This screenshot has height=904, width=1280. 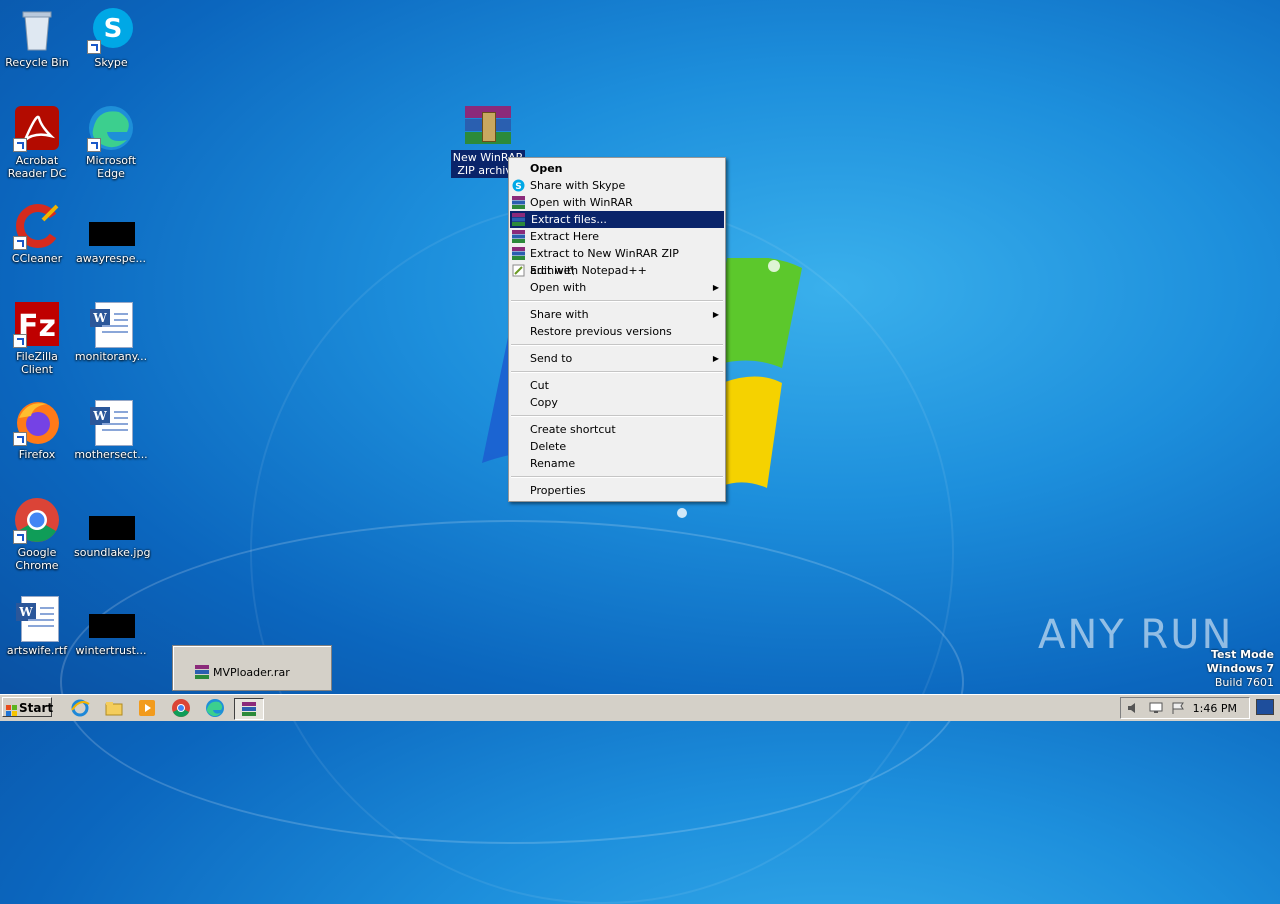 What do you see at coordinates (617, 261) in the screenshot?
I see `menu-item-extract-to-folder: Extract to New WinRAR ZIP archive\` at bounding box center [617, 261].